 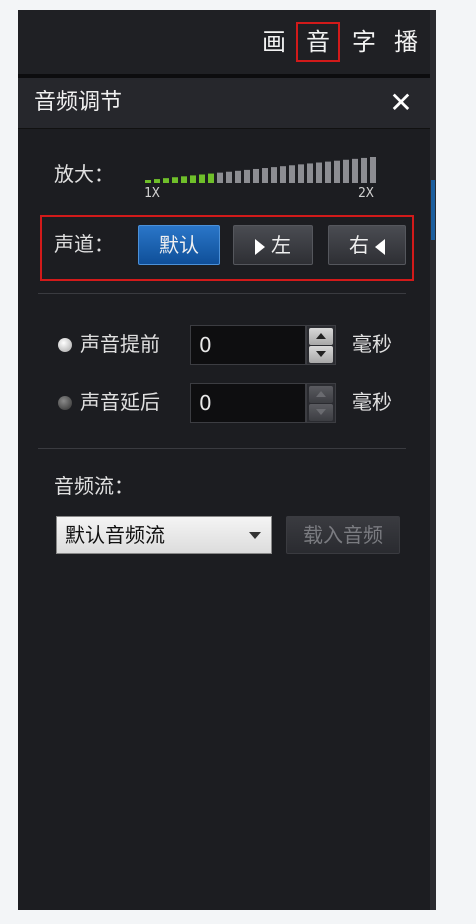 What do you see at coordinates (120, 402) in the screenshot?
I see `delay-label: 声音延后` at bounding box center [120, 402].